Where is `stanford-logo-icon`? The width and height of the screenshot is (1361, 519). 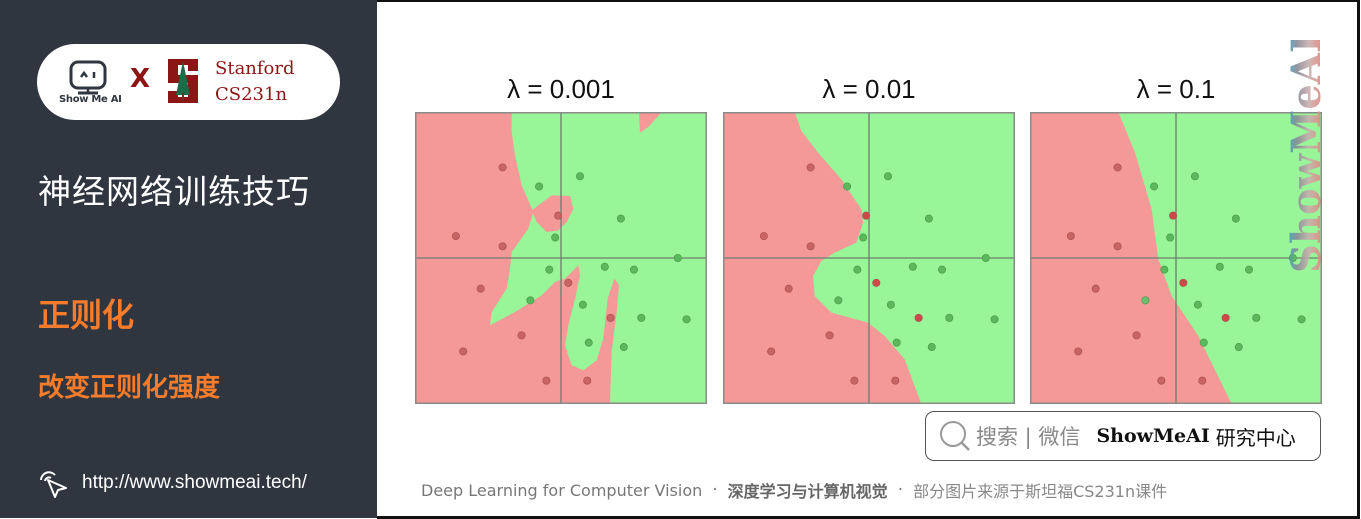
stanford-logo-icon is located at coordinates (183, 81).